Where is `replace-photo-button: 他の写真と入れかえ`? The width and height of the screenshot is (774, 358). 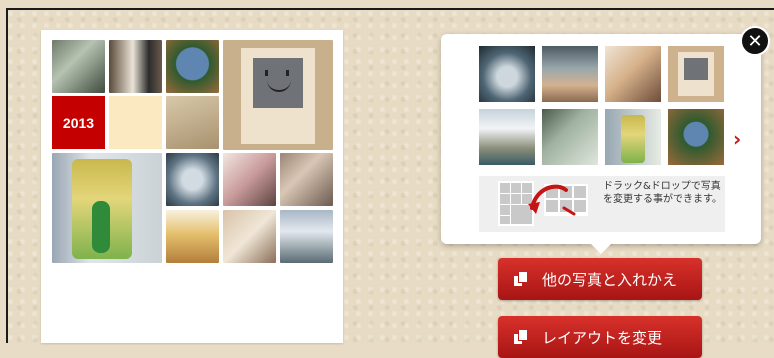 replace-photo-button: 他の写真と入れかえ is located at coordinates (600, 279).